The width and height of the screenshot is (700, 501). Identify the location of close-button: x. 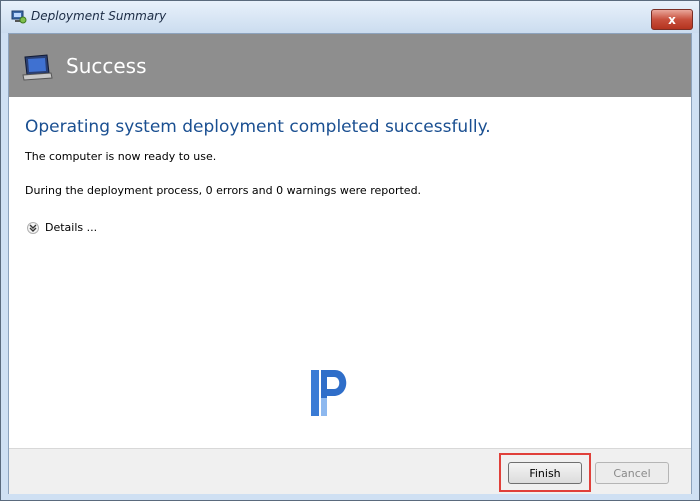
(672, 19).